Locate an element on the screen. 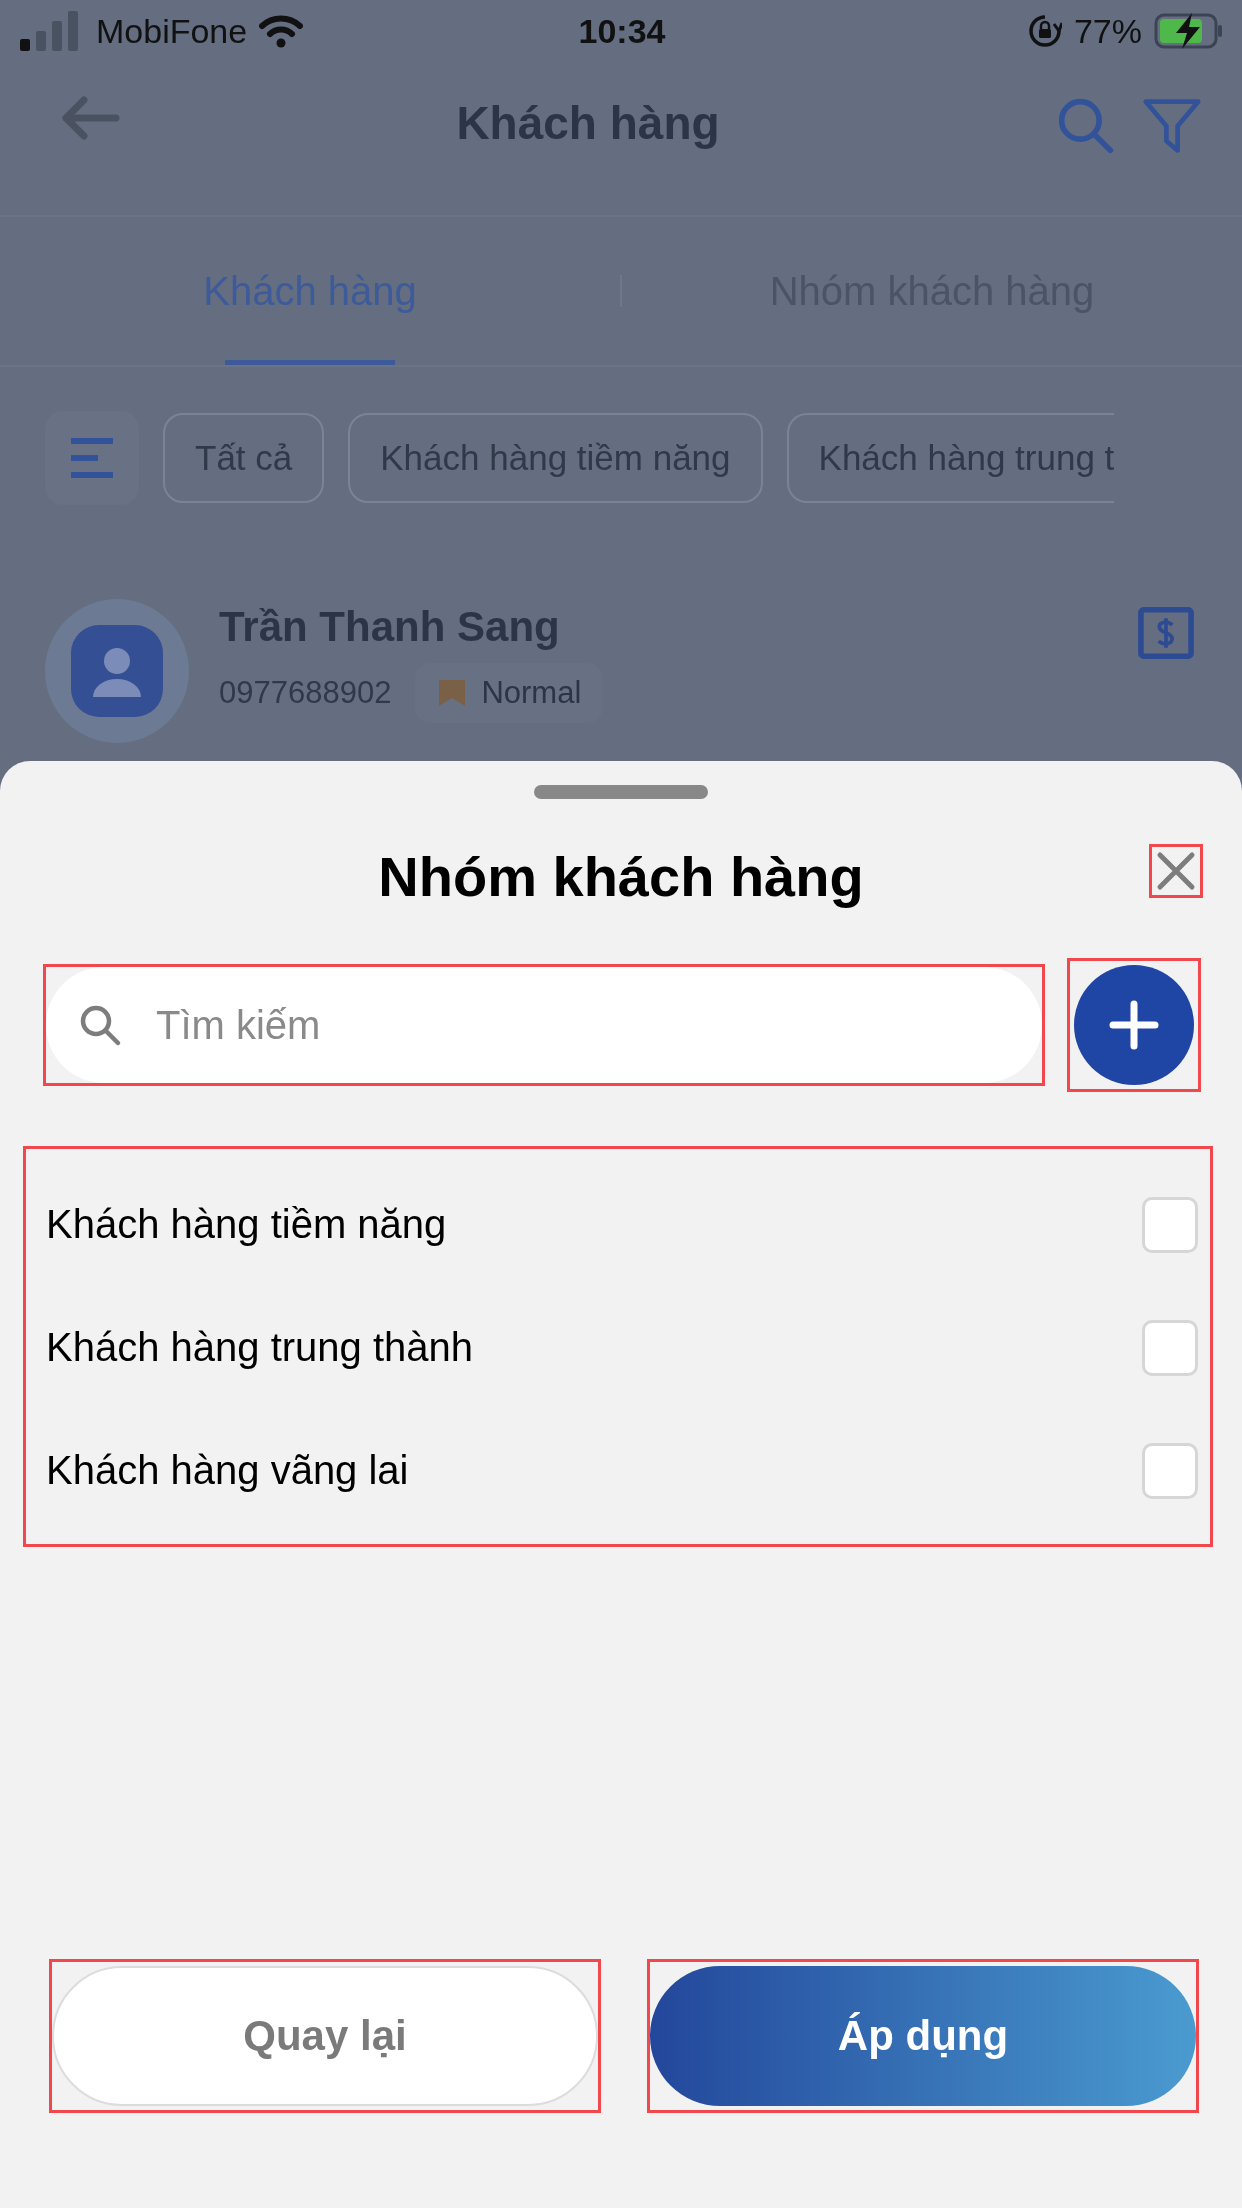 The width and height of the screenshot is (1242, 2208). clock-time: 10:34 is located at coordinates (622, 31).